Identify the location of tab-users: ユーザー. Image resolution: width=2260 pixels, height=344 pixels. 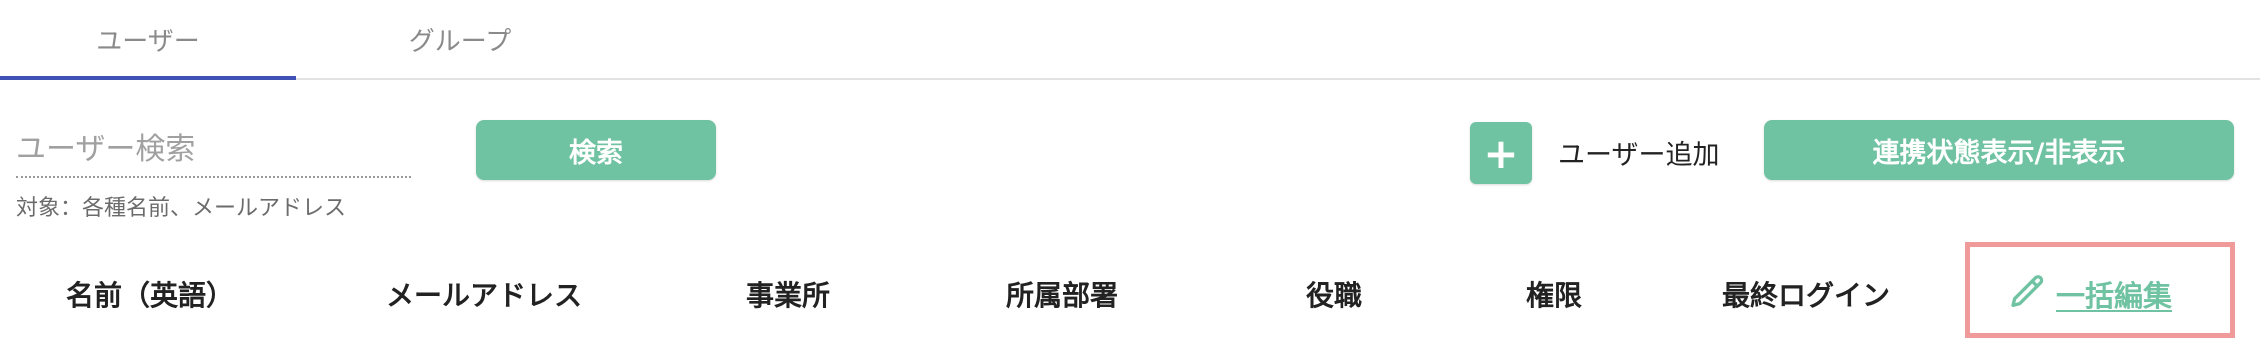
(148, 40).